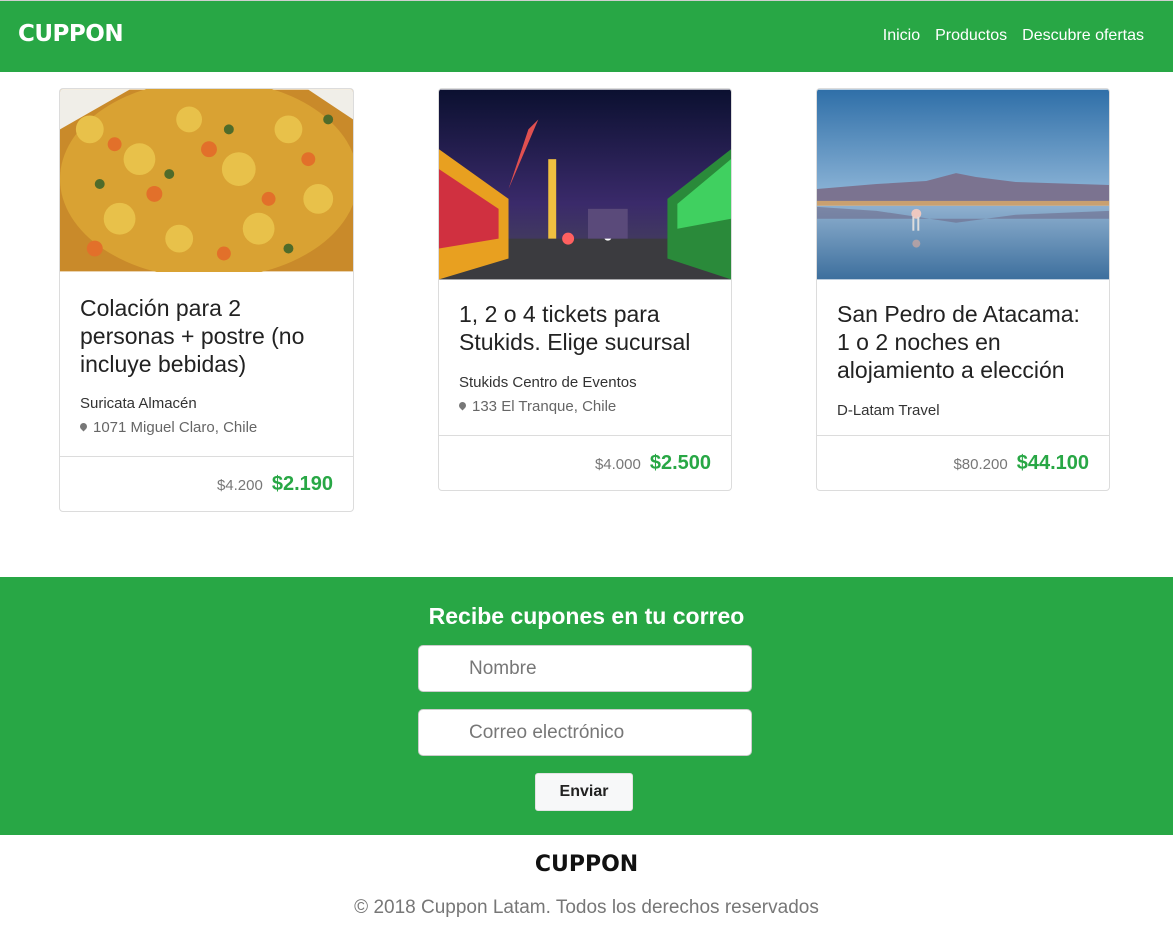 This screenshot has height=940, width=1173. What do you see at coordinates (585, 732) in the screenshot?
I see `email-input` at bounding box center [585, 732].